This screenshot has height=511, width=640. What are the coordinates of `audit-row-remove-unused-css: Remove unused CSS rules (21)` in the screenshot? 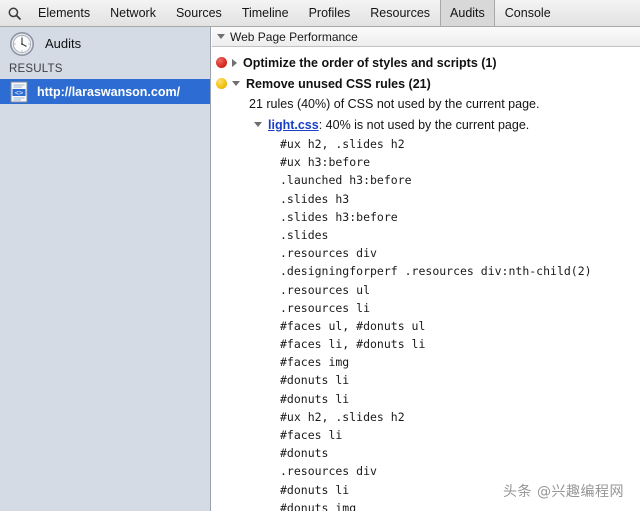 It's located at (426, 83).